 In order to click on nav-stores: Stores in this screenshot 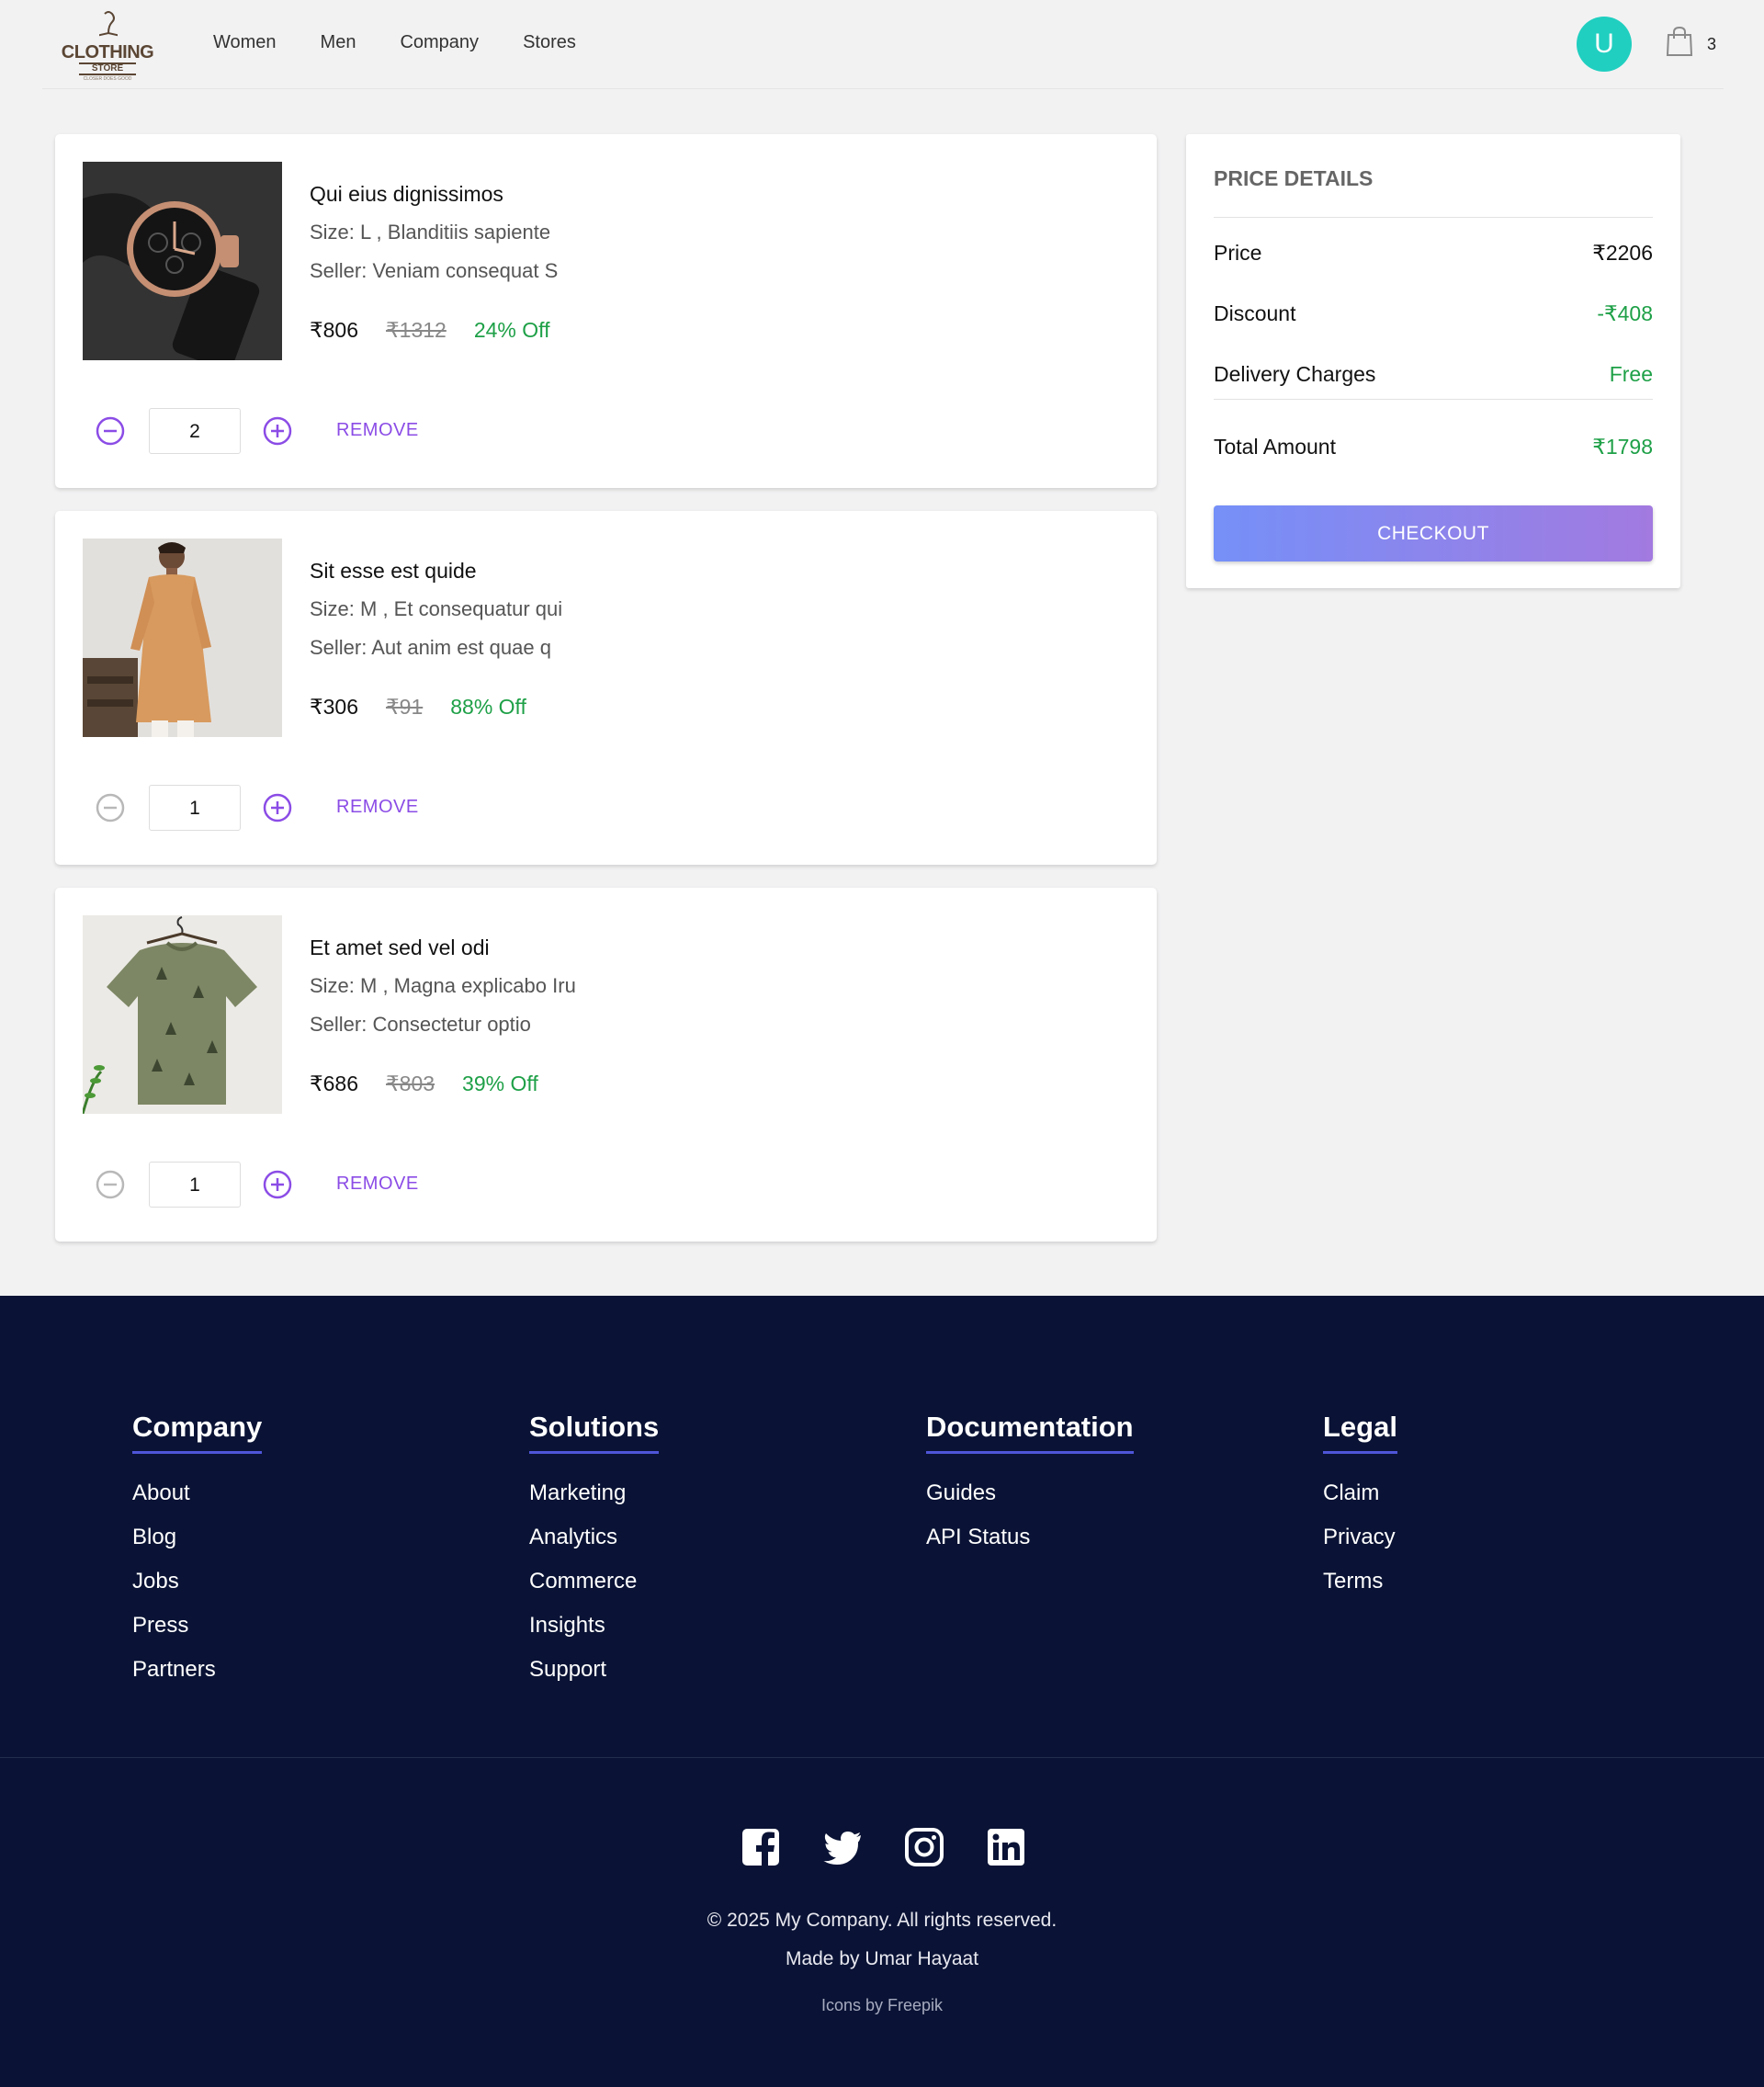, I will do `click(550, 42)`.